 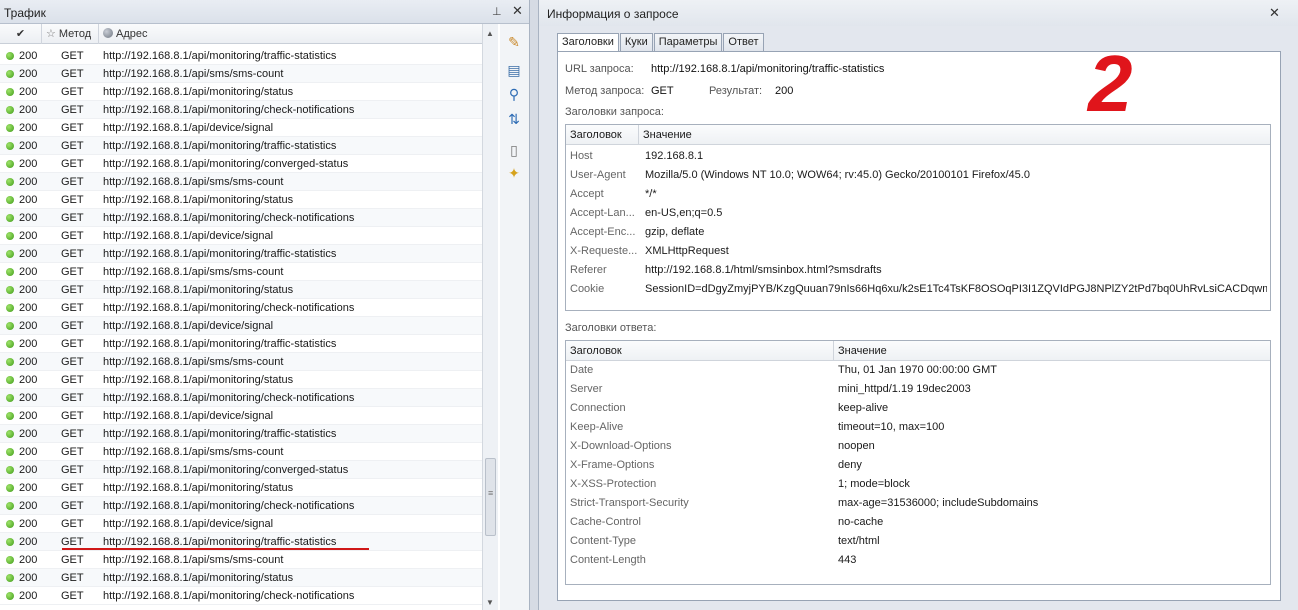 I want to click on search-icon: ⚲, so click(x=514, y=94).